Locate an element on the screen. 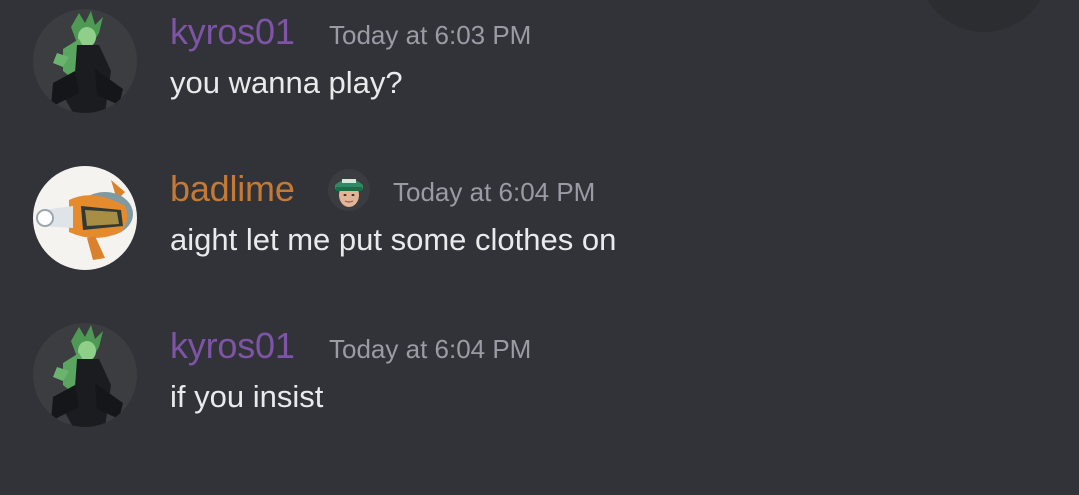  koi-fish-avatar-icon is located at coordinates (85, 218).